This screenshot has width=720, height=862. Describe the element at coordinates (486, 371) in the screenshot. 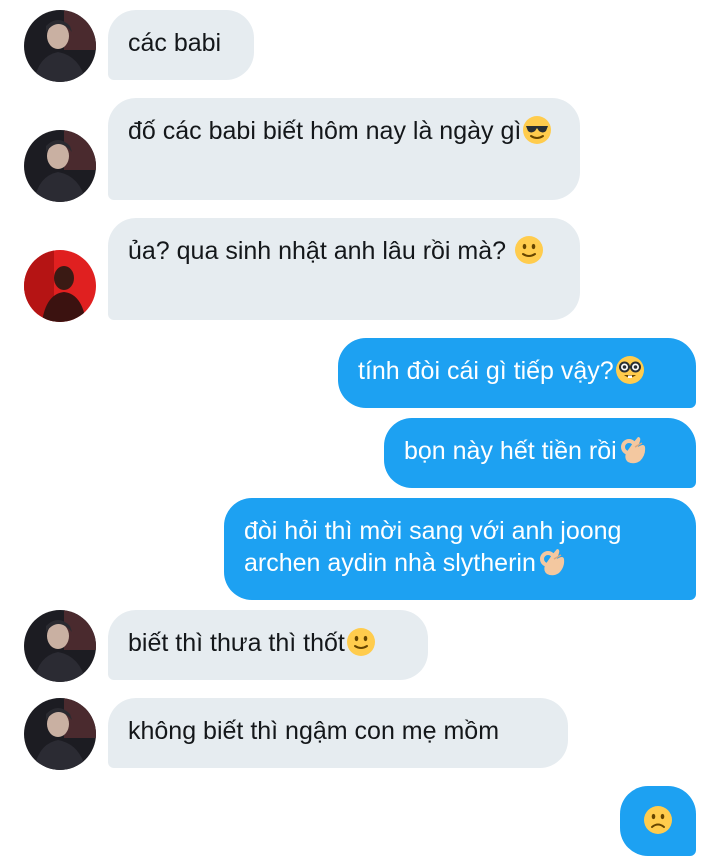

I see `message-text: tính đòi cái gì tiếp vậy?` at that location.